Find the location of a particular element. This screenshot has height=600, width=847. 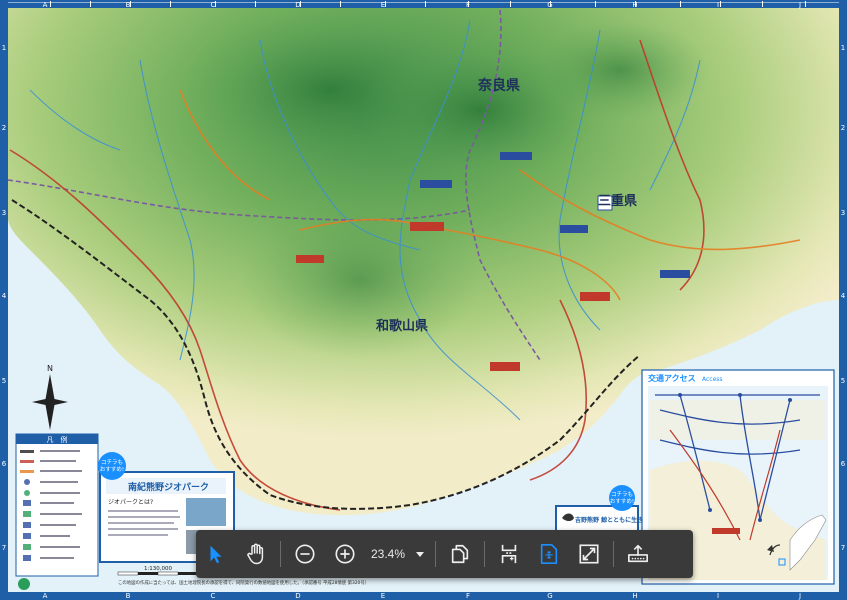

legend-panel: 凡 例 is located at coordinates (57, 505).